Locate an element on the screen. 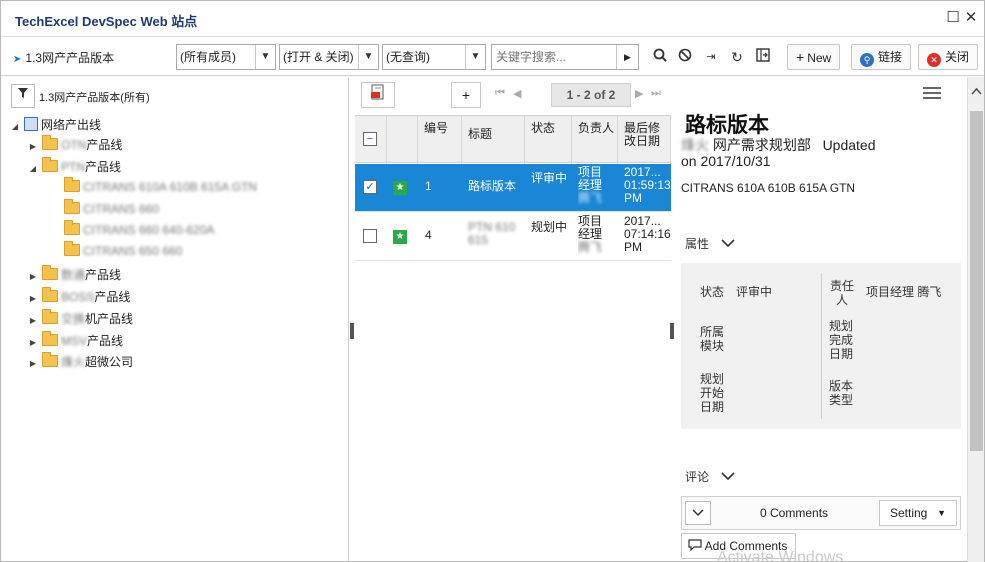  last-page-icon: ⏭ is located at coordinates (656, 93).